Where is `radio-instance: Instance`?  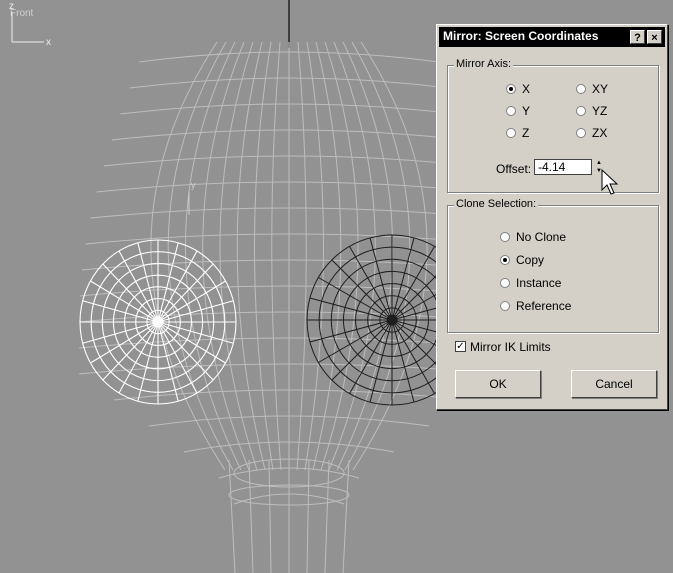
radio-instance: Instance is located at coordinates (530, 283).